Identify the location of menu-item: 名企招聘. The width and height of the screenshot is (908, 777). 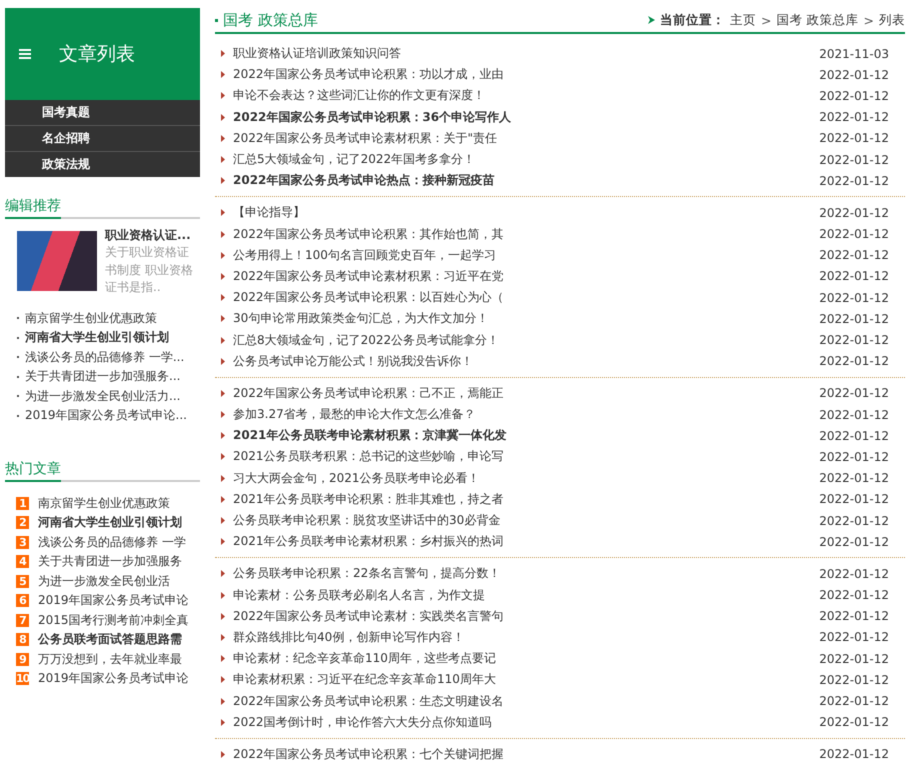
(102, 139).